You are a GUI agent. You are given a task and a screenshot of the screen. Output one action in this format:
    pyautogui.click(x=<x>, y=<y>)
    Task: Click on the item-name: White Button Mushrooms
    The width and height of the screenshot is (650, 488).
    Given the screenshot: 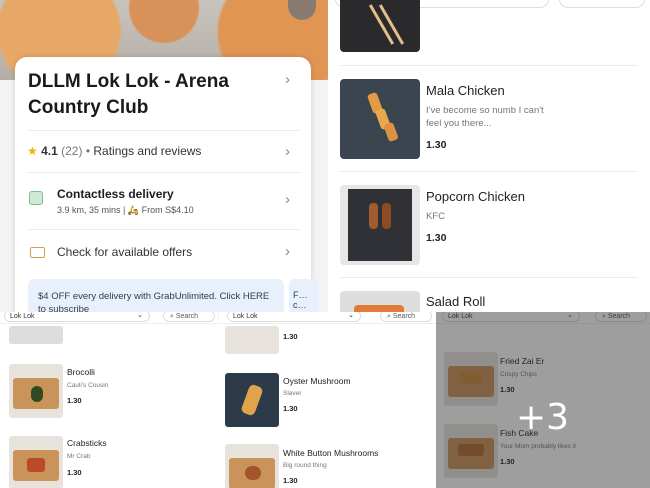 What is the action you would take?
    pyautogui.click(x=331, y=453)
    